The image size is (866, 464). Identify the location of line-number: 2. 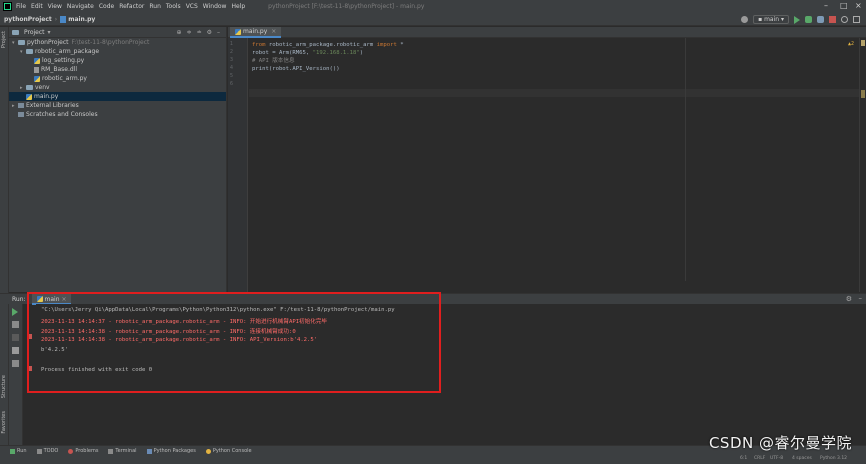
(231, 52).